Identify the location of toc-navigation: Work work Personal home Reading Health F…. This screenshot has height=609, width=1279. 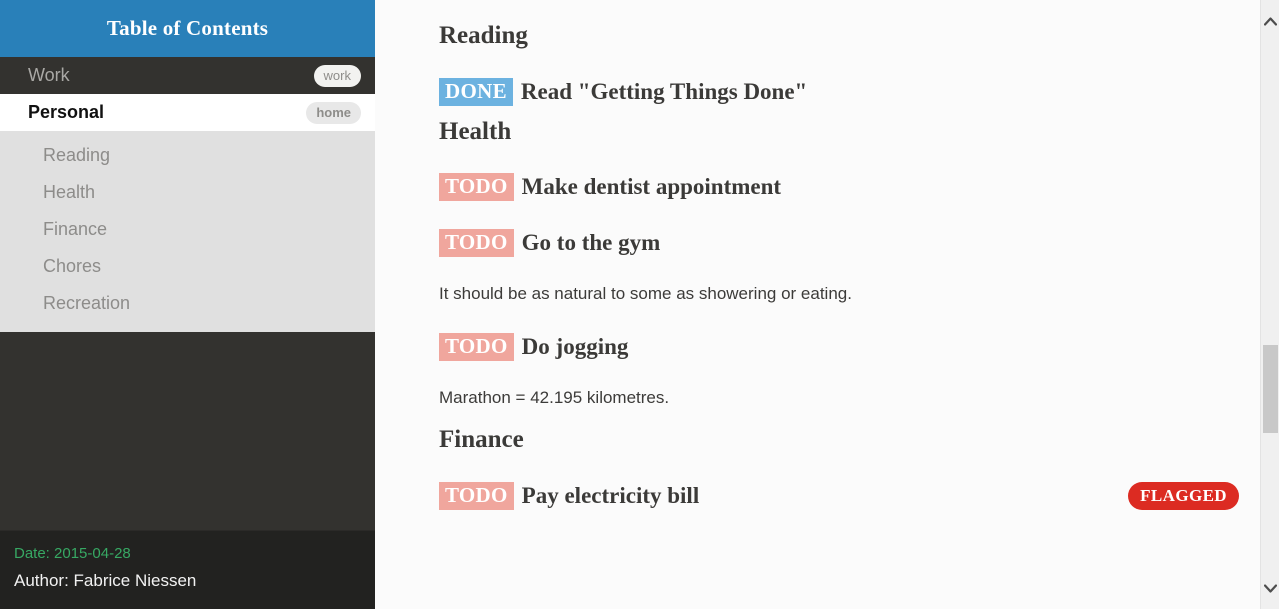
(187, 194).